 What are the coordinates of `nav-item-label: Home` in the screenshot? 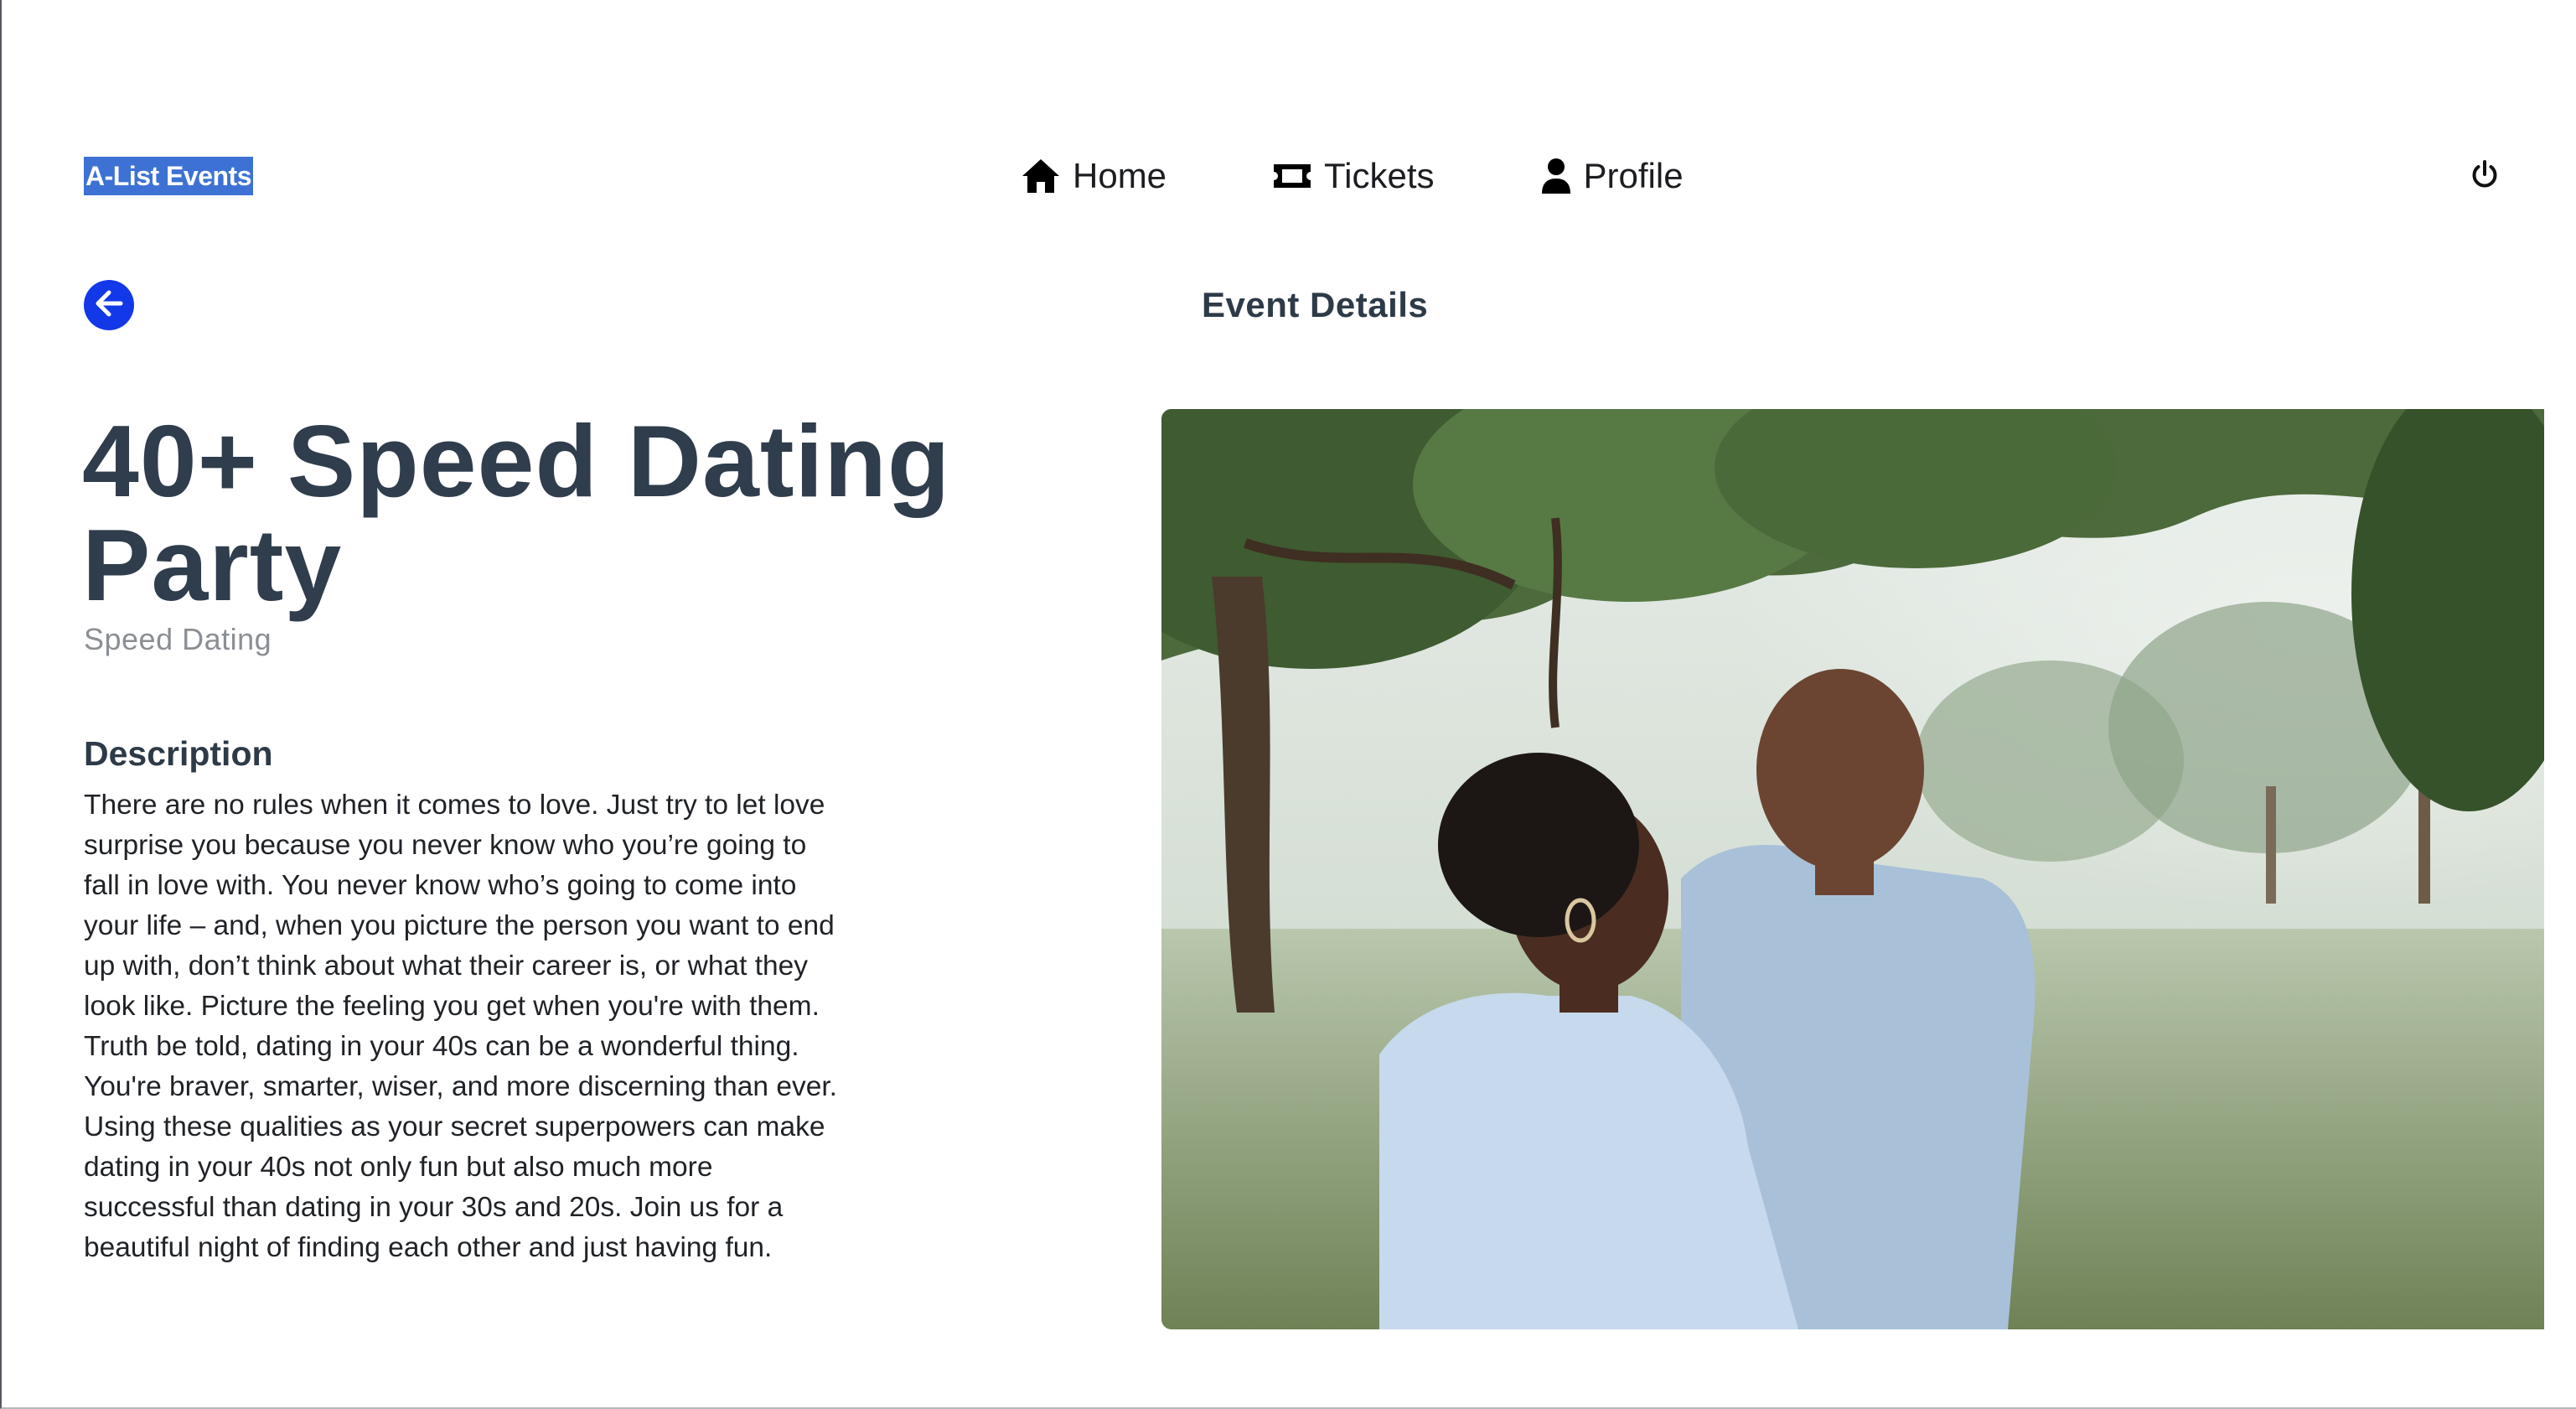 It's located at (1120, 175).